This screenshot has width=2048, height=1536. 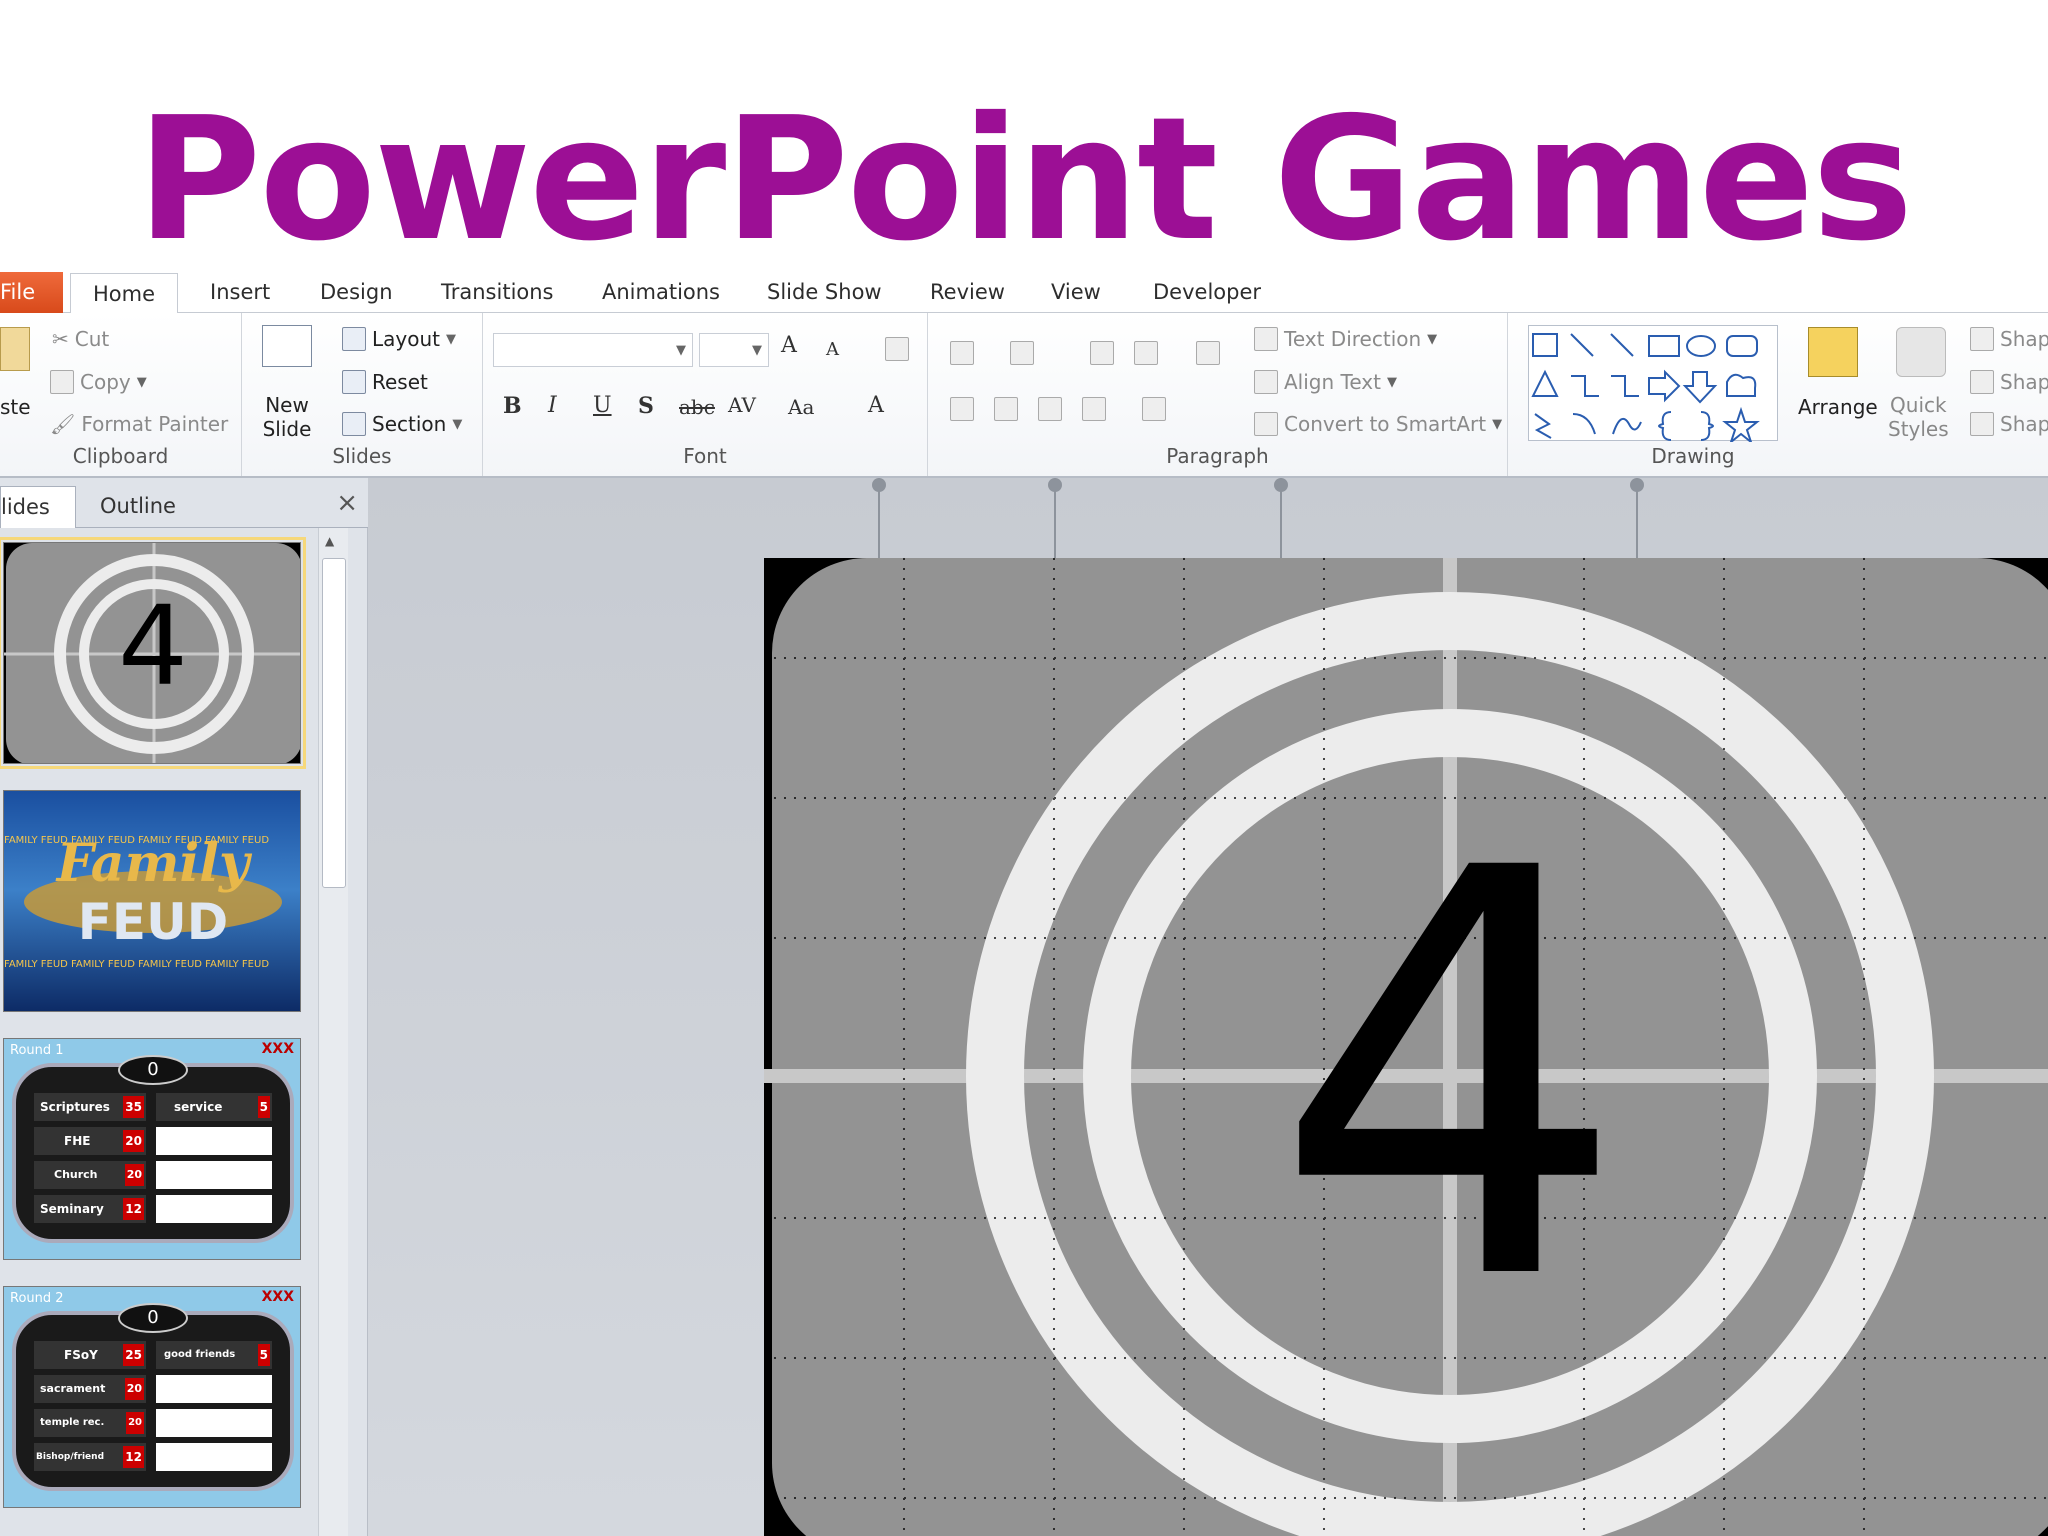 I want to click on quick-styles-icon, so click(x=1921, y=352).